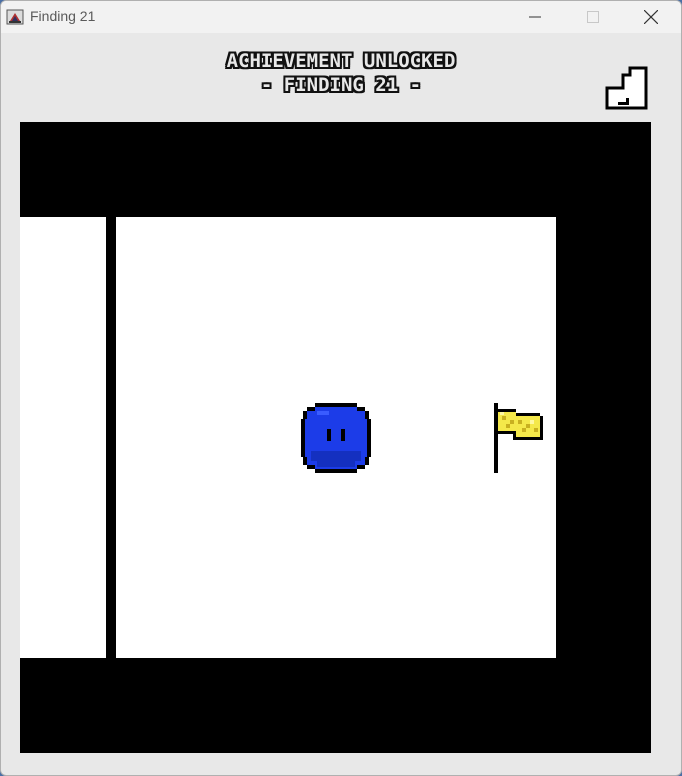 Image resolution: width=682 pixels, height=776 pixels. I want to click on close-icon, so click(651, 17).